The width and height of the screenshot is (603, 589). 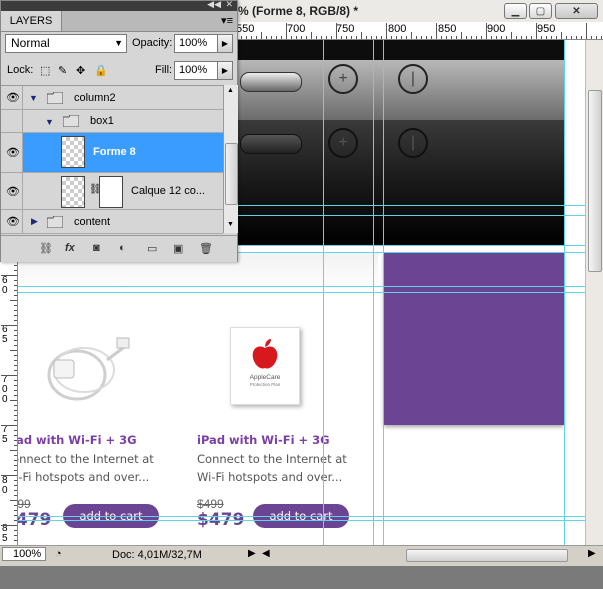 I want to click on collapsed-triangle-icon: ▶, so click(x=34, y=221).